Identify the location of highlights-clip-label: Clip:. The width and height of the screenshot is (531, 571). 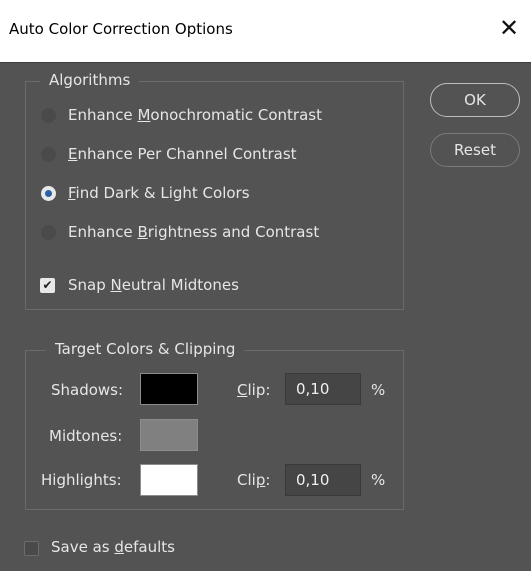
(254, 480).